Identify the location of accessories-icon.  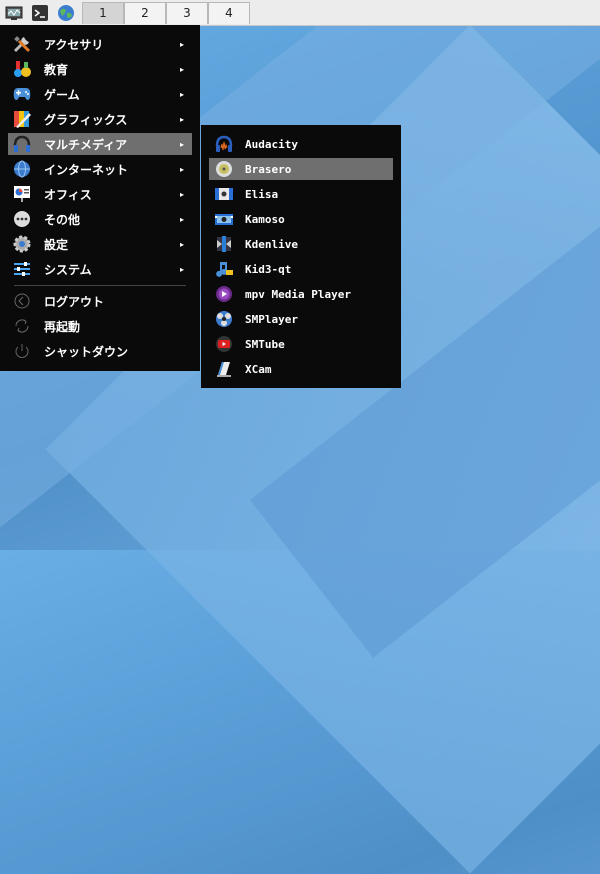
(22, 44).